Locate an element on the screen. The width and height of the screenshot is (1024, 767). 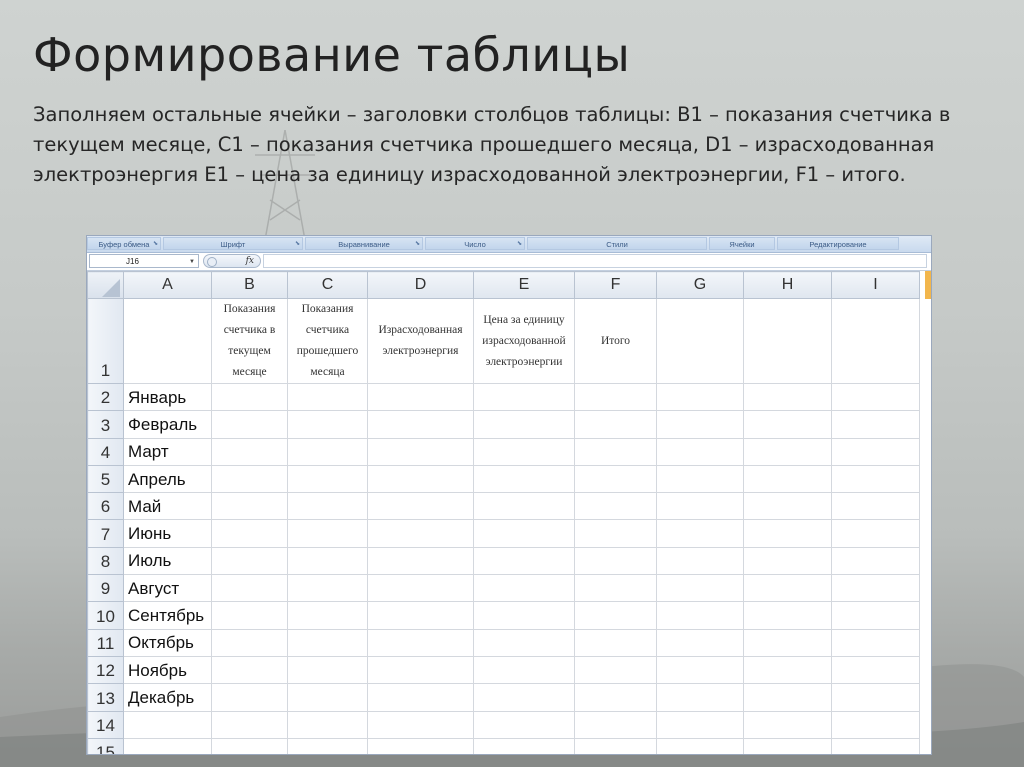
row-header: 5 is located at coordinates (105, 479).